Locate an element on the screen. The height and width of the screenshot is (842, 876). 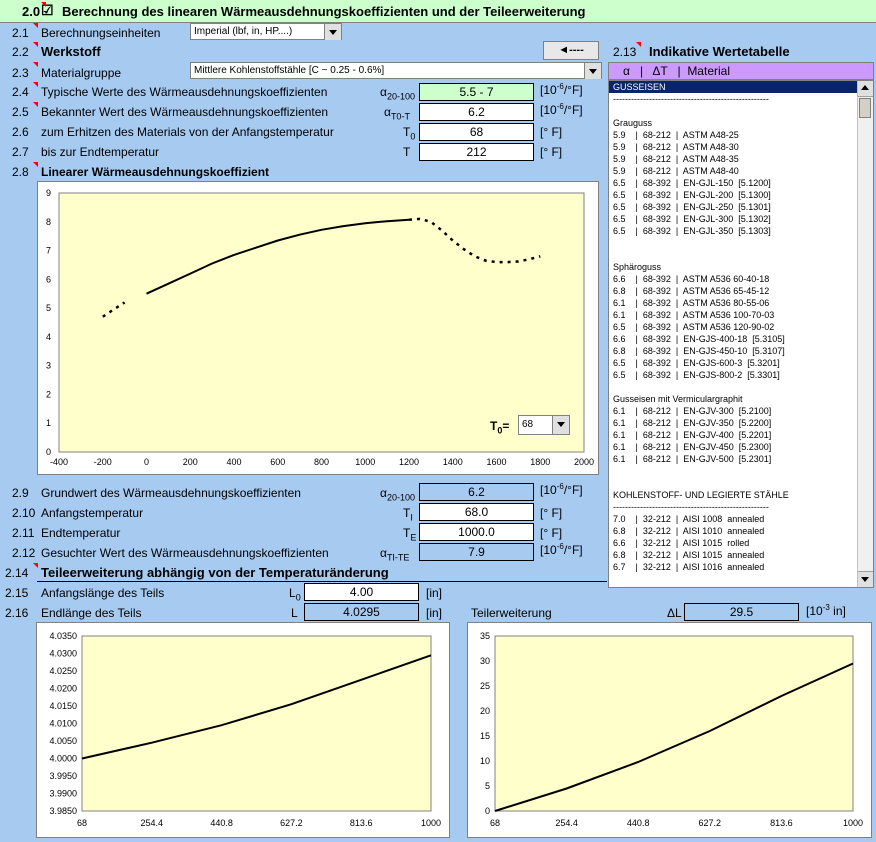
list-item: 6.5 | 68-392 | EN-GJL-250 [5.1301] is located at coordinates (734, 207).